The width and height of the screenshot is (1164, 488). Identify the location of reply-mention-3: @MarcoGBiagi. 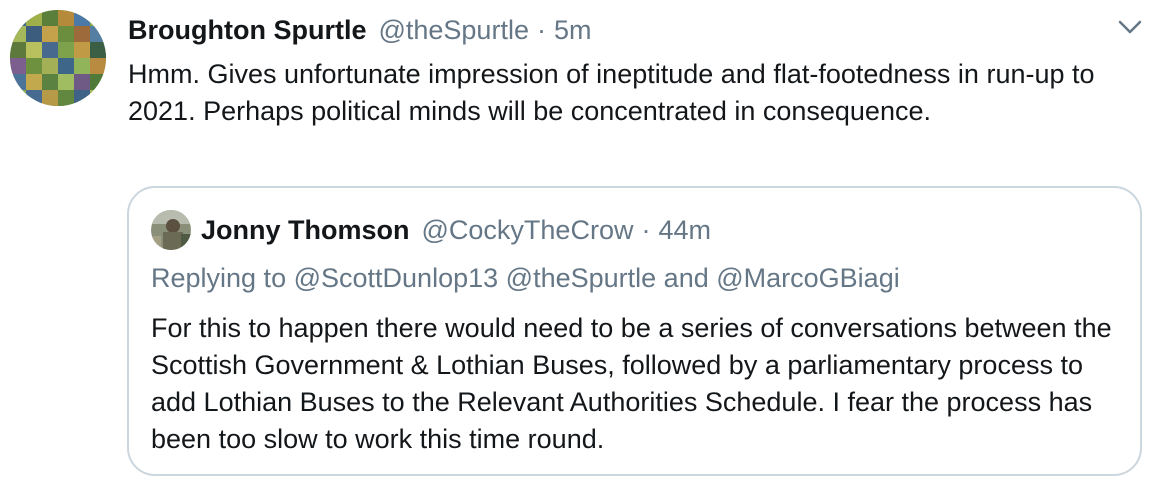
(807, 278).